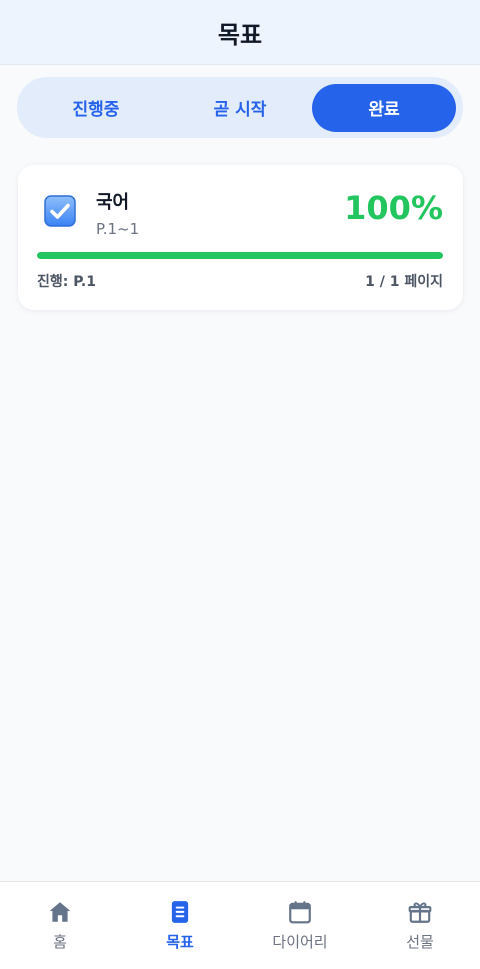 The image size is (480, 969). Describe the element at coordinates (240, 237) in the screenshot. I see `goal-card: 국어 P.1~1 100% 진행: P.1 1 / 1 페이지` at that location.